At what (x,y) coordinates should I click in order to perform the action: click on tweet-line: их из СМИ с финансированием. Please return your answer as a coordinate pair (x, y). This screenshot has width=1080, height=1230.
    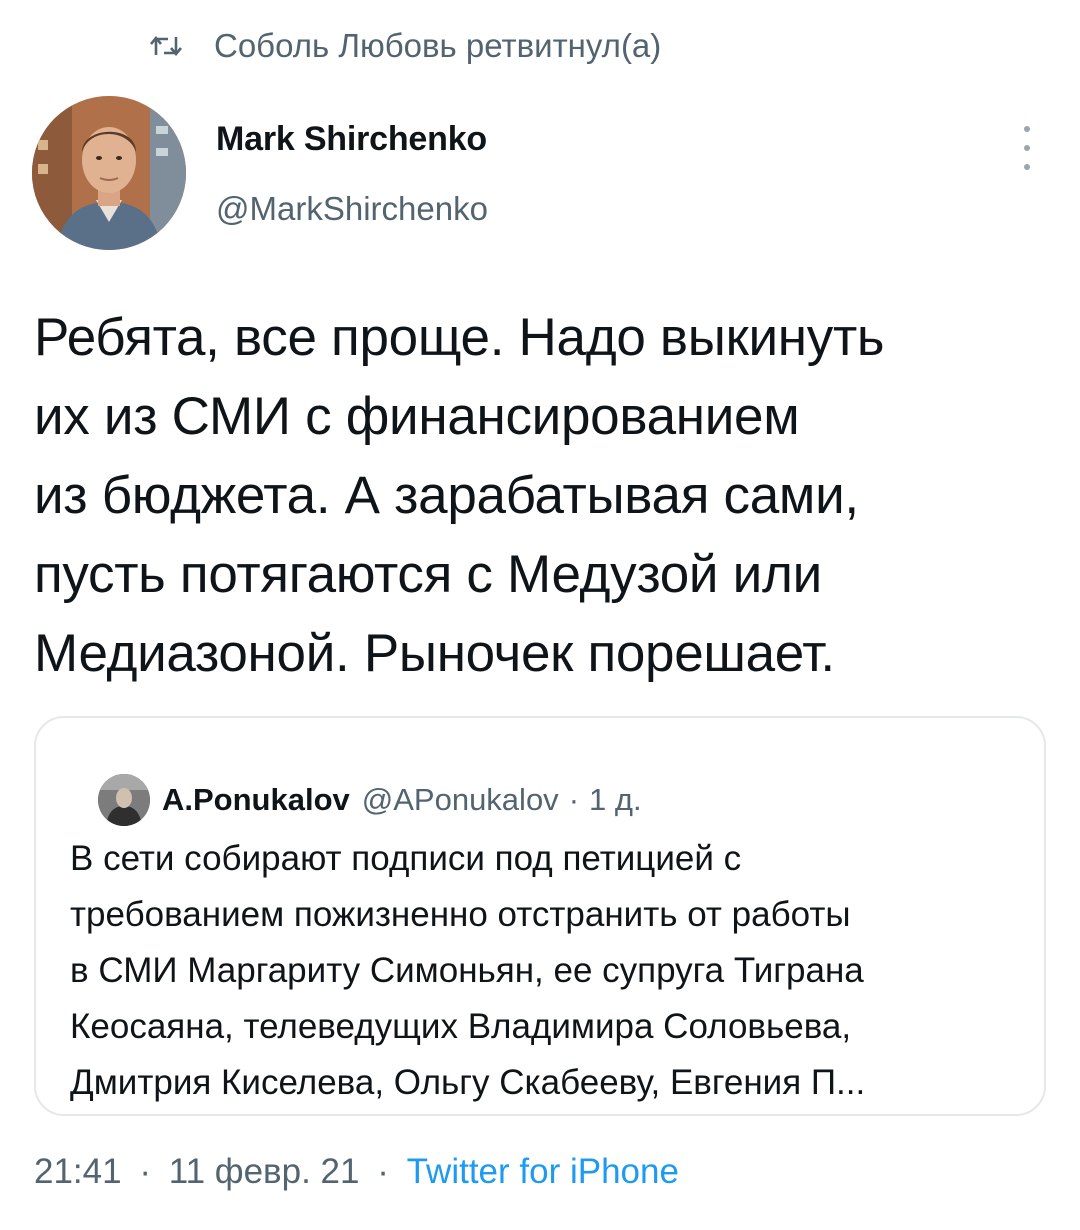
    Looking at the image, I should click on (417, 416).